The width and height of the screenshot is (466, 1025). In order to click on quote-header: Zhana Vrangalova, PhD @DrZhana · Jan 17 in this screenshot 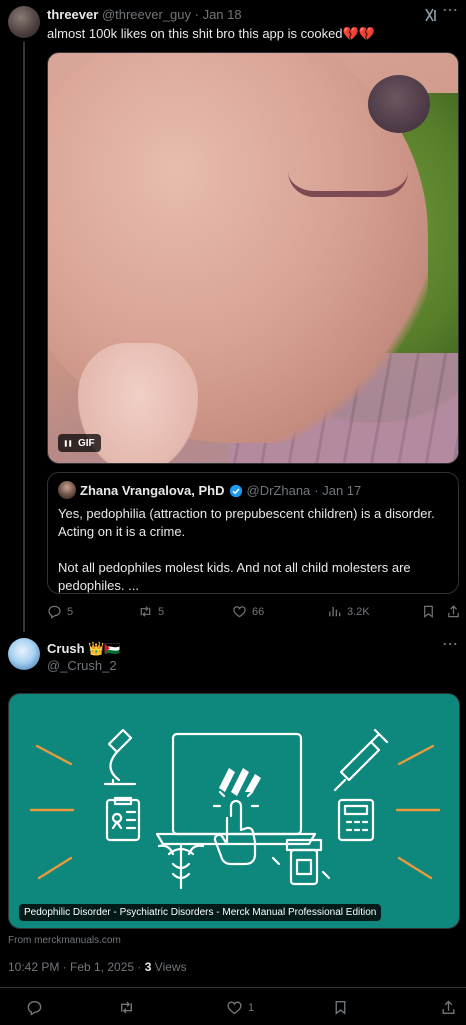, I will do `click(220, 490)`.